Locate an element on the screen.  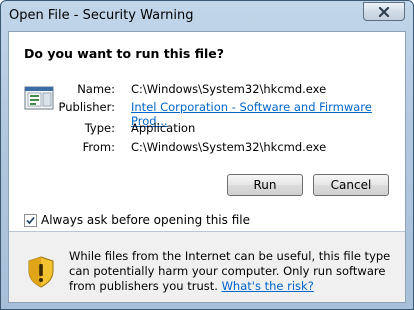
type-label: Type: is located at coordinates (99, 128).